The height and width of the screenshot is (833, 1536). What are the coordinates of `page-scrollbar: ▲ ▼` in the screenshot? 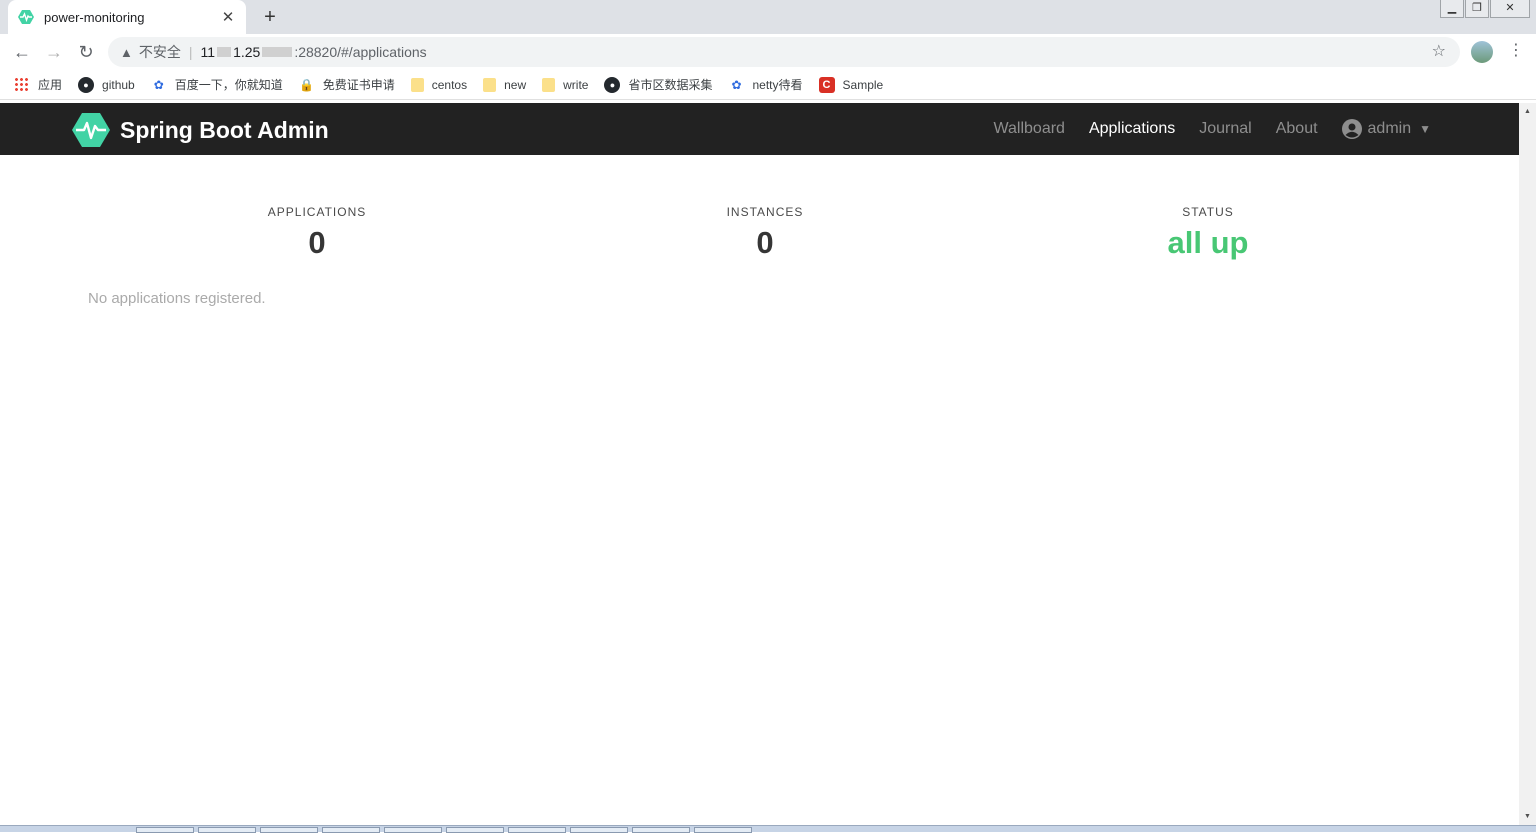 It's located at (1527, 464).